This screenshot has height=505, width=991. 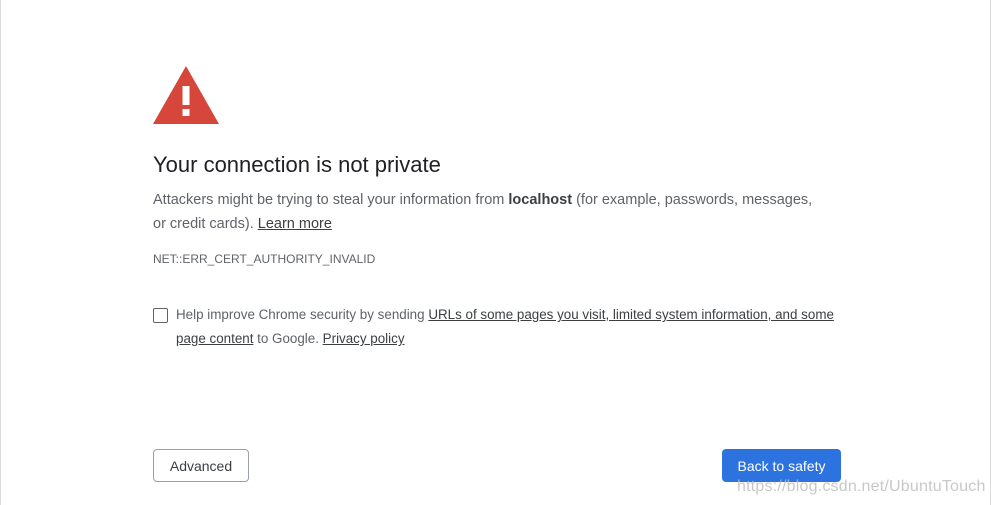 I want to click on error-code: NET::ERR_CERT_AUTHORITY_INVALID, so click(x=264, y=259).